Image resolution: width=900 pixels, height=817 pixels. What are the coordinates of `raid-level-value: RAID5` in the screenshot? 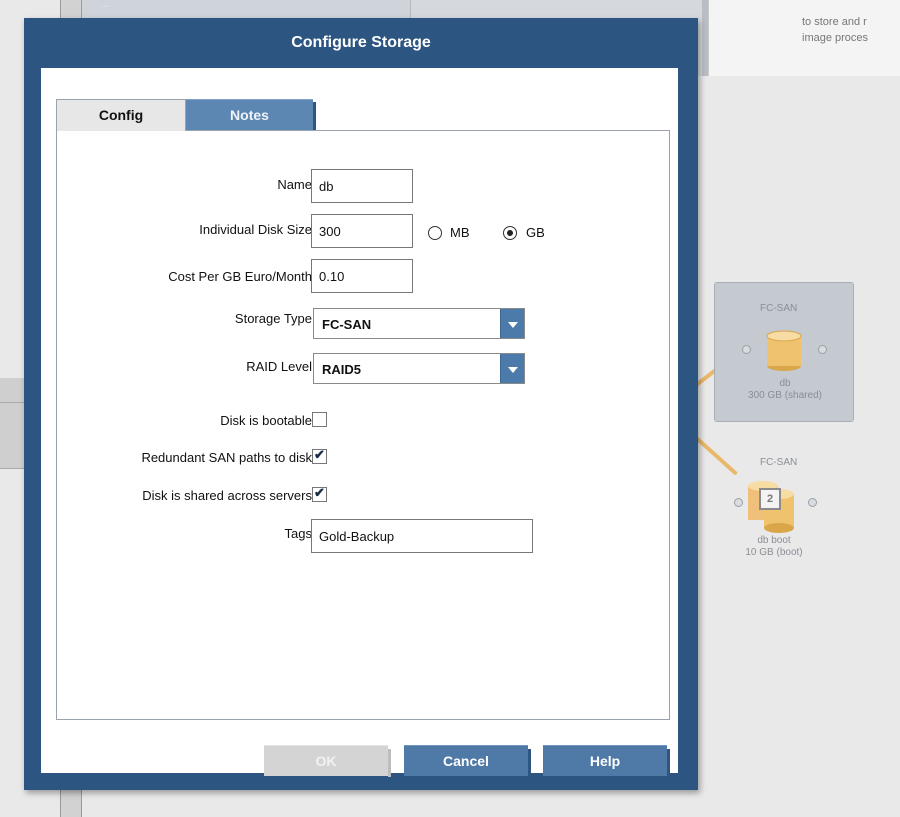 It's located at (342, 369).